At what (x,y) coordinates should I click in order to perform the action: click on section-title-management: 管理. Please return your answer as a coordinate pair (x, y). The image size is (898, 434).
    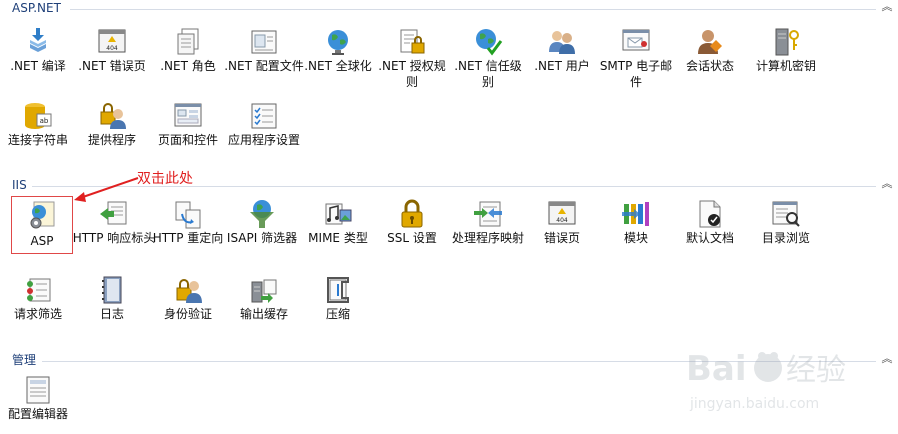
    Looking at the image, I should click on (24, 360).